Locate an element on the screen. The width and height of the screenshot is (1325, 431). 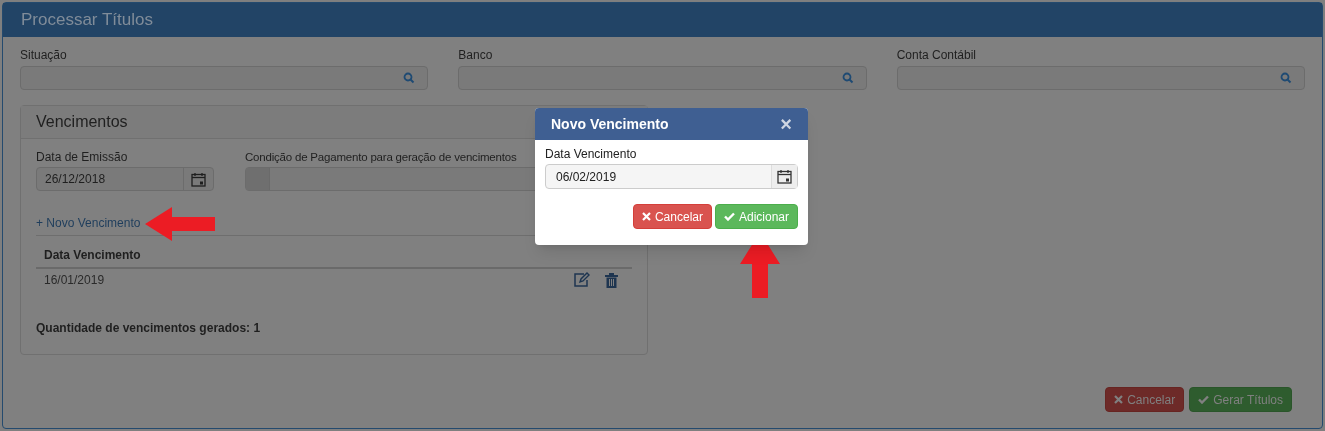
field-label: Banco is located at coordinates (476, 55).